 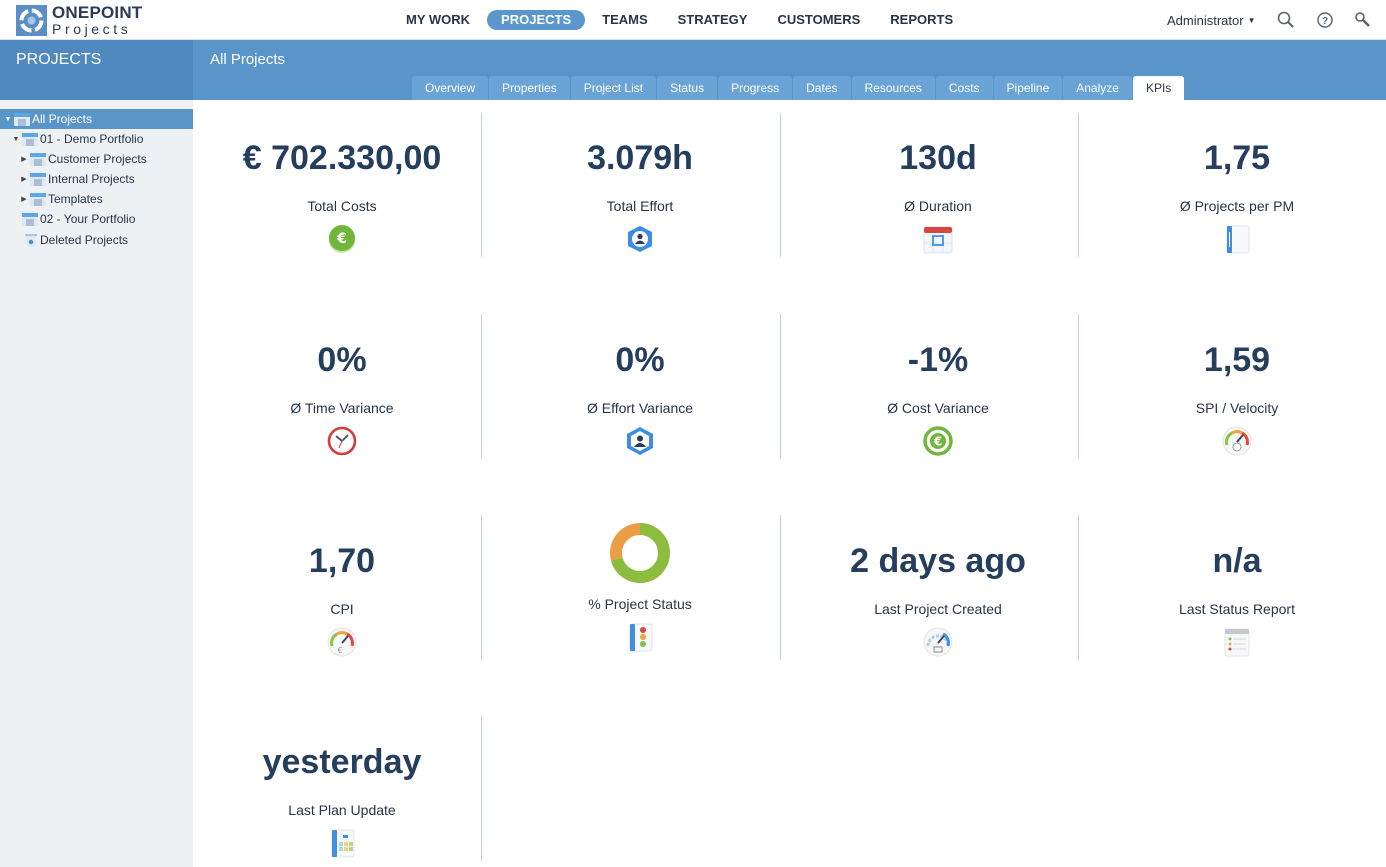 What do you see at coordinates (342, 441) in the screenshot?
I see `clock-icon` at bounding box center [342, 441].